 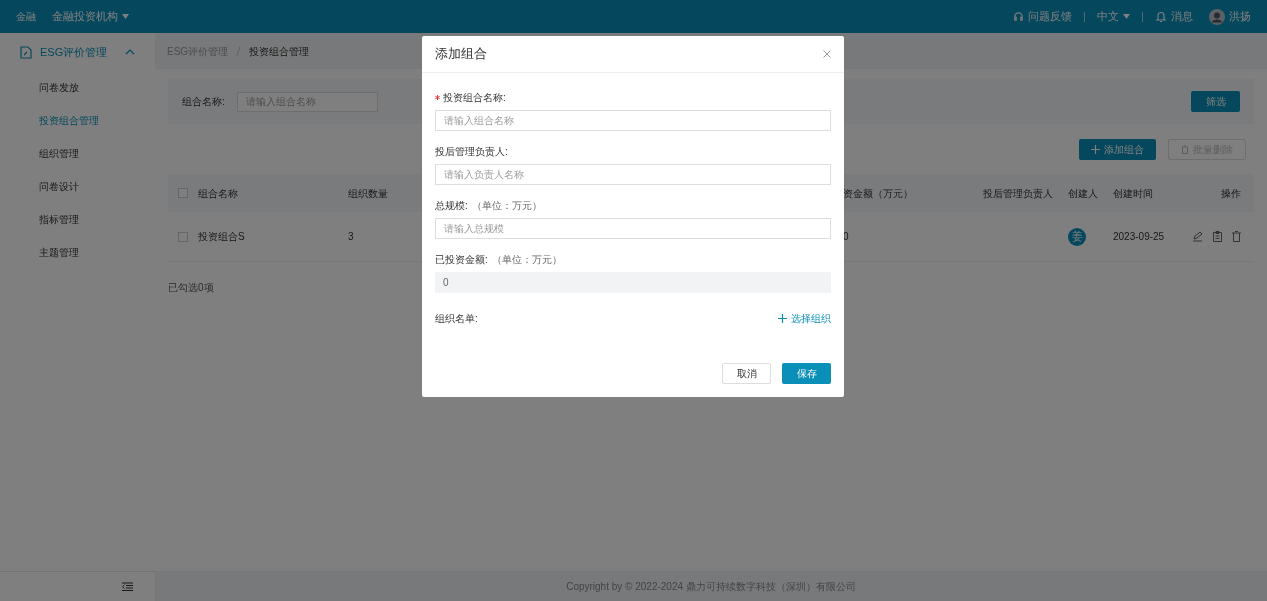 What do you see at coordinates (1018, 193) in the screenshot?
I see `column-header: 投后管理负责人` at bounding box center [1018, 193].